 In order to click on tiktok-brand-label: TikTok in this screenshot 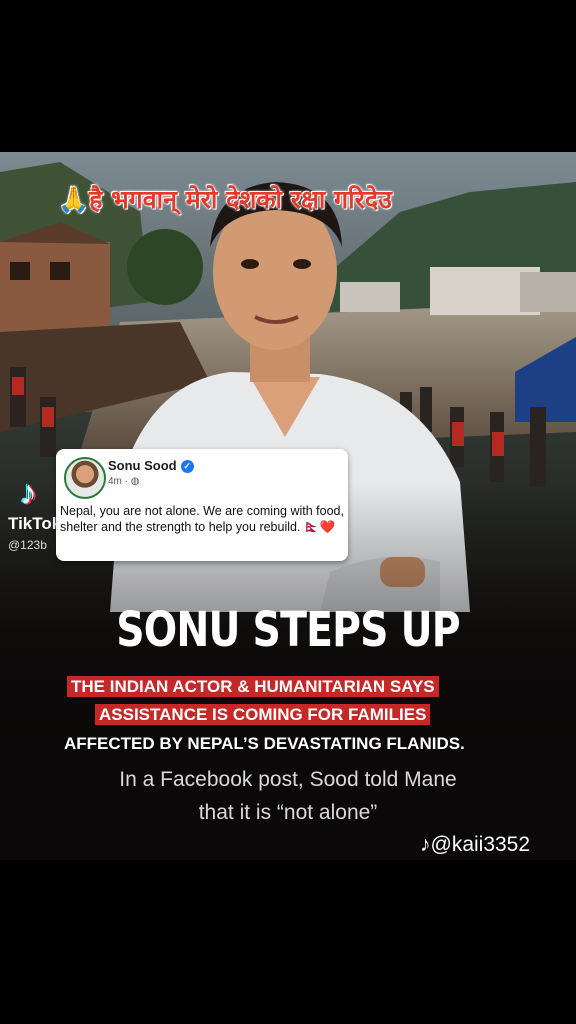, I will do `click(35, 523)`.